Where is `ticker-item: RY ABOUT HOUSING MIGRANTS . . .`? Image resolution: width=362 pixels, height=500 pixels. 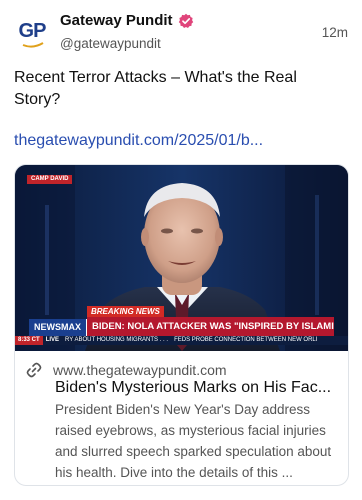
ticker-item: RY ABOUT HOUSING MIGRANTS . . . is located at coordinates (117, 340).